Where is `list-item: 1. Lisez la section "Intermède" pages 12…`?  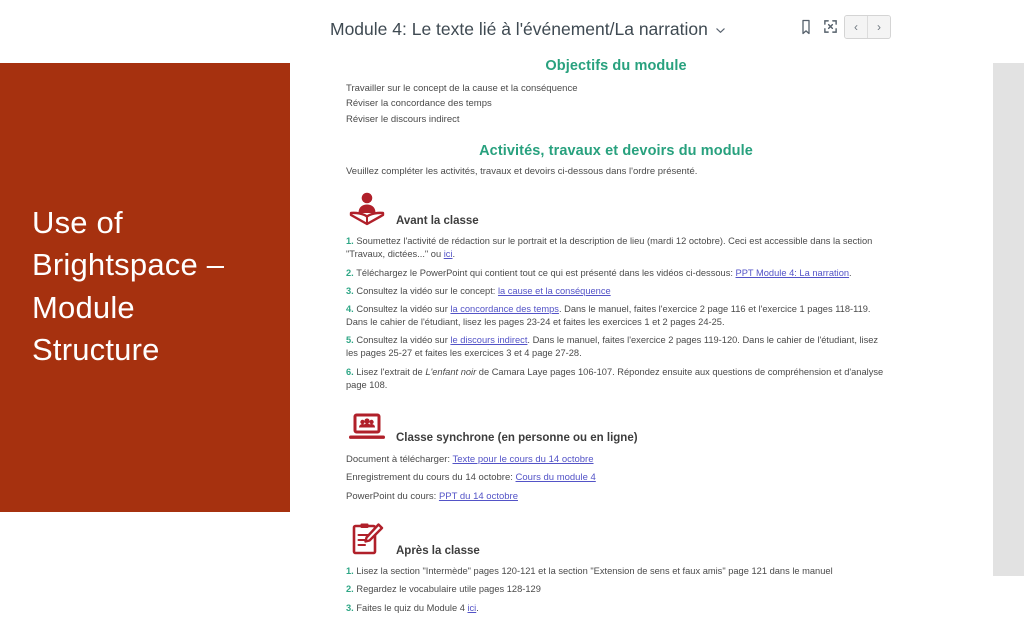 list-item: 1. Lisez la section "Intermède" pages 12… is located at coordinates (616, 571).